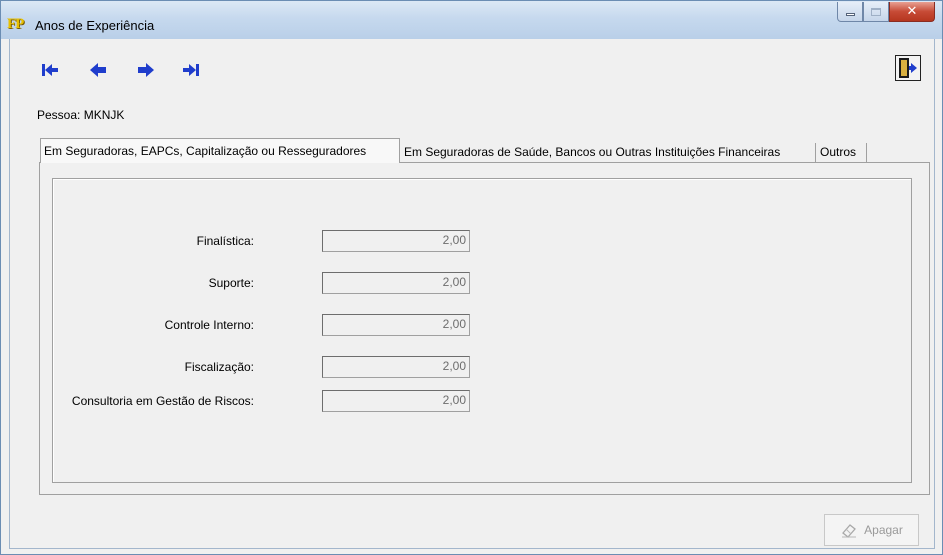 This screenshot has height=555, width=943. I want to click on suporte-field: 2,00, so click(396, 283).